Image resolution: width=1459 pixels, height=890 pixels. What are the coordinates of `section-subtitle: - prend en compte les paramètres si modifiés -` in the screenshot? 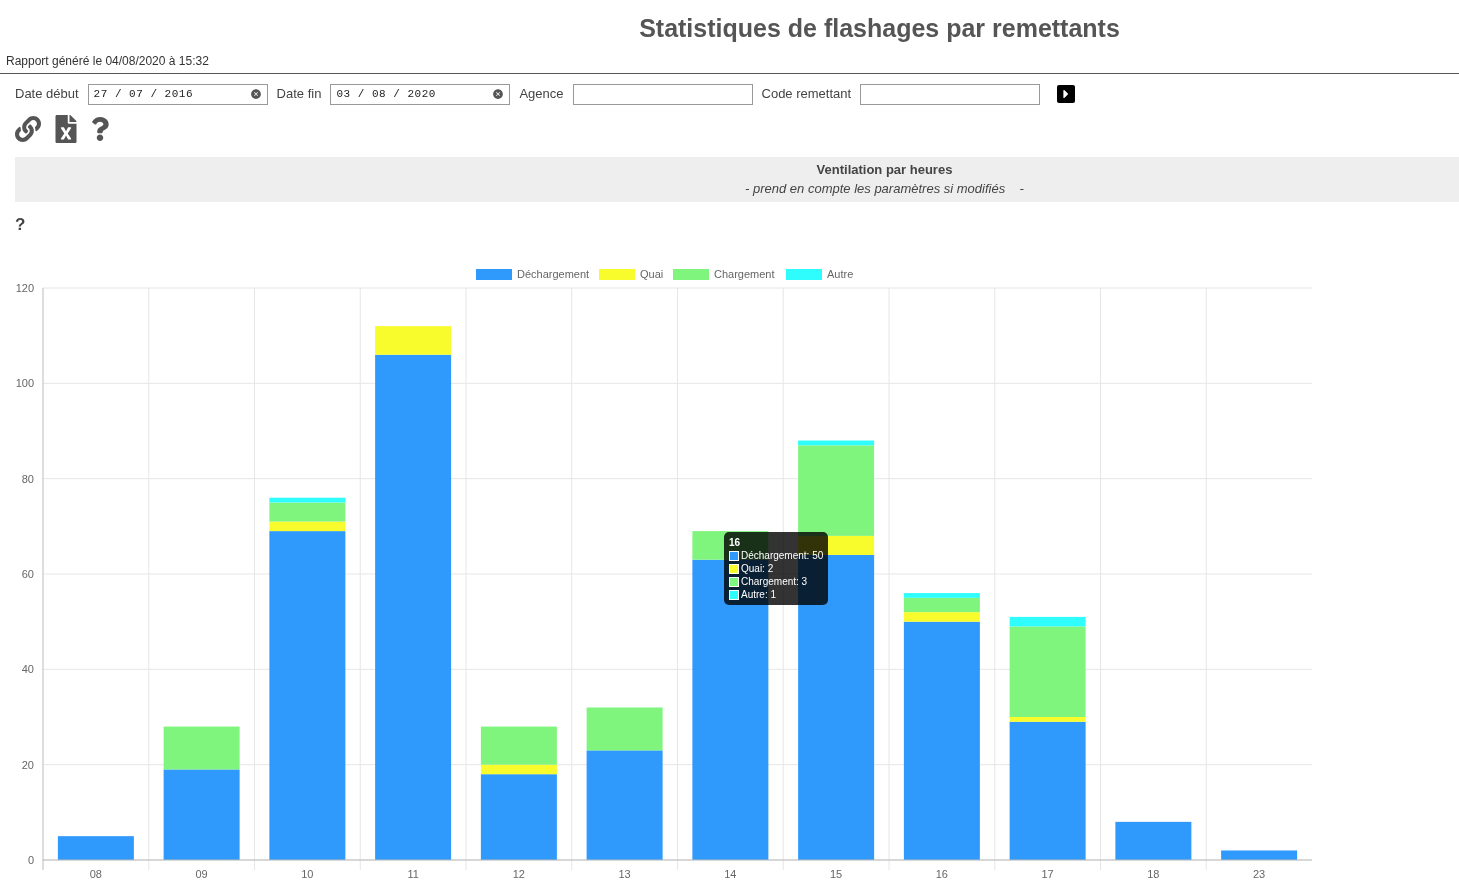 It's located at (884, 189).